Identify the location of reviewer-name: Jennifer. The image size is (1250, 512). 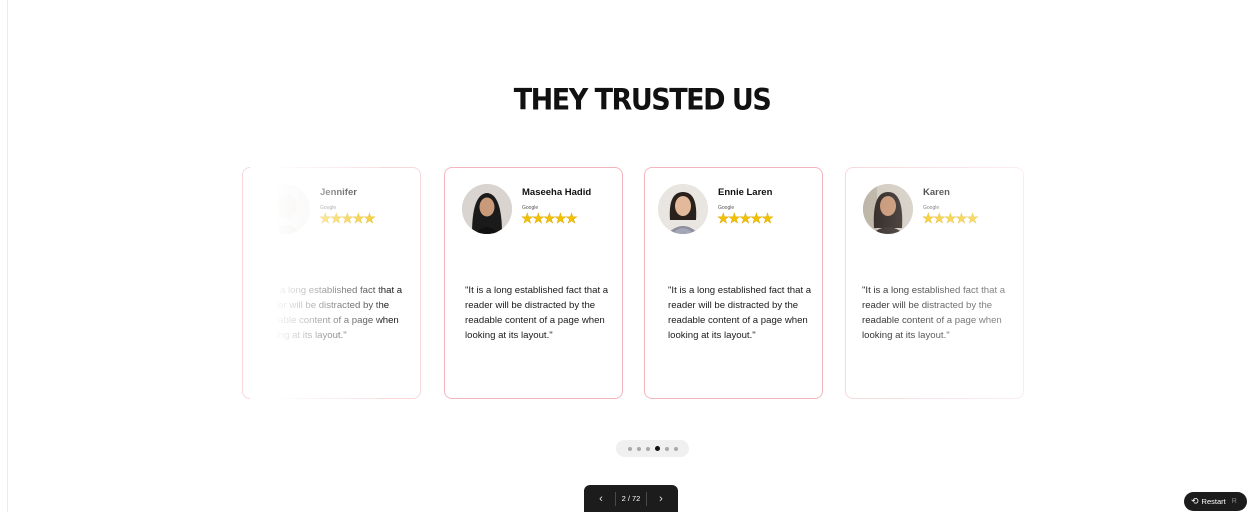
(338, 192).